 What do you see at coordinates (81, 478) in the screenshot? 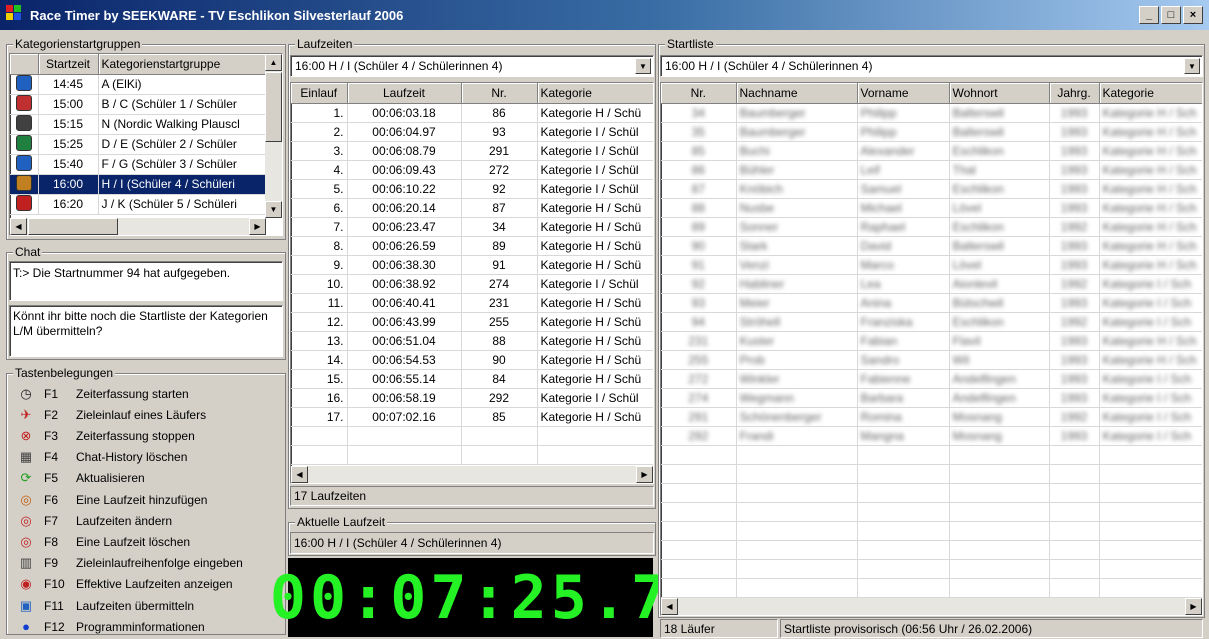
I see `key-binding-f5: ⟳ F5 Aktualisieren` at bounding box center [81, 478].